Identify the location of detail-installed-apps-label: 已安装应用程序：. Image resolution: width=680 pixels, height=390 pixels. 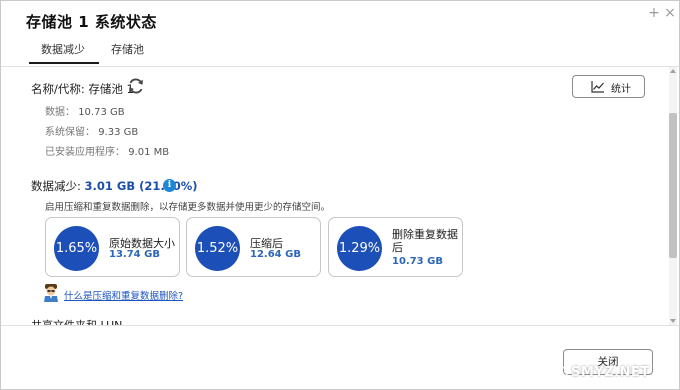
(85, 152).